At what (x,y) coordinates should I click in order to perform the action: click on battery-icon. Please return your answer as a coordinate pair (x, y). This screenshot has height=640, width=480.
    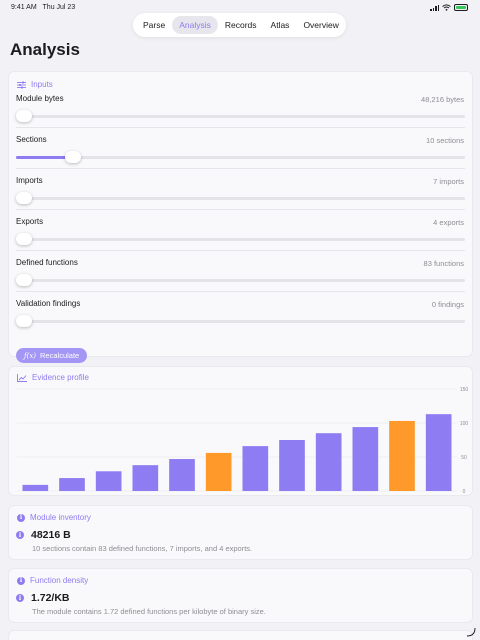
    Looking at the image, I should click on (461, 7).